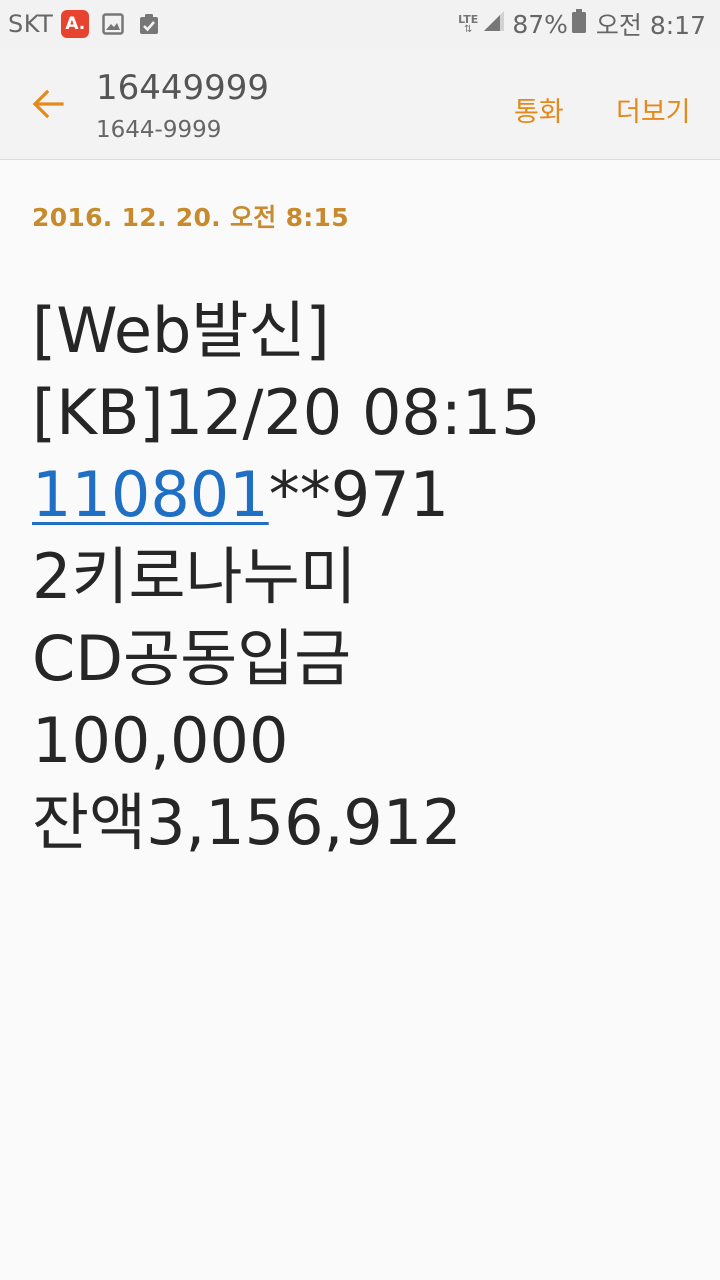  What do you see at coordinates (113, 24) in the screenshot?
I see `image-icon` at bounding box center [113, 24].